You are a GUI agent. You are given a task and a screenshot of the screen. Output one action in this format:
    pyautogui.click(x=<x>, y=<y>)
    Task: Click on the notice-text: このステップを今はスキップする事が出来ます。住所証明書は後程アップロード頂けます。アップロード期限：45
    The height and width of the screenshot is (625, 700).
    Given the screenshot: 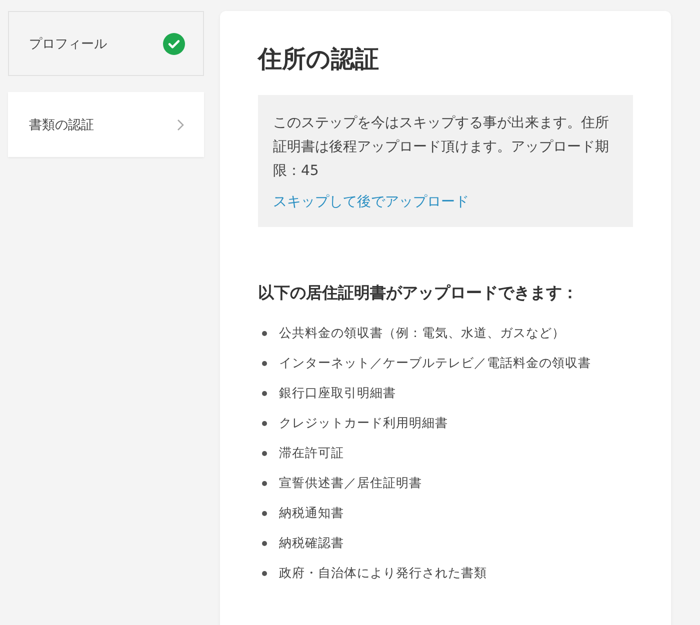 What is the action you would take?
    pyautogui.click(x=441, y=147)
    